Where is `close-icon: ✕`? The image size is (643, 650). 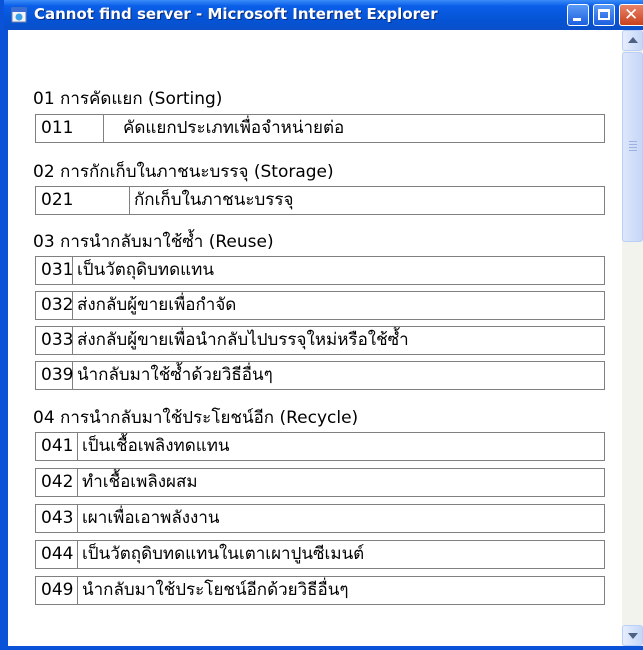 close-icon: ✕ is located at coordinates (631, 15).